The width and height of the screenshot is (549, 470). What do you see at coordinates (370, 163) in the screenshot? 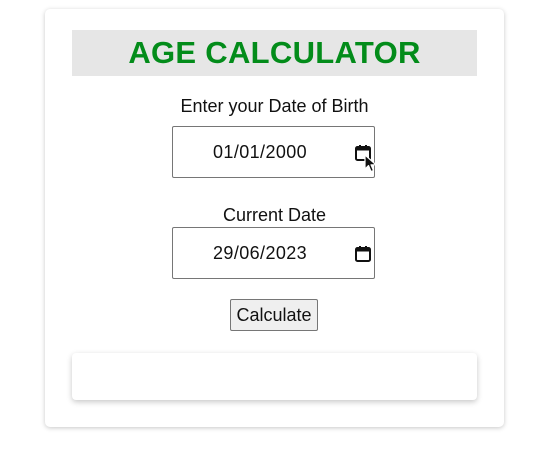
I see `mouse-cursor-icon` at bounding box center [370, 163].